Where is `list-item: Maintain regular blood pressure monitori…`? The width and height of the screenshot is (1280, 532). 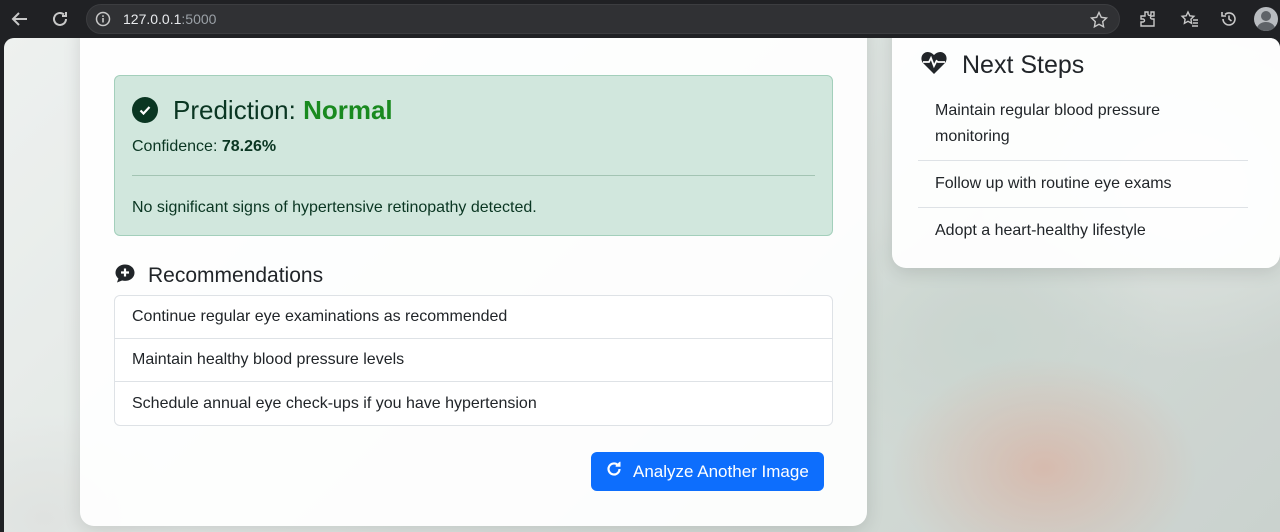 list-item: Maintain regular blood pressure monitori… is located at coordinates (1083, 124).